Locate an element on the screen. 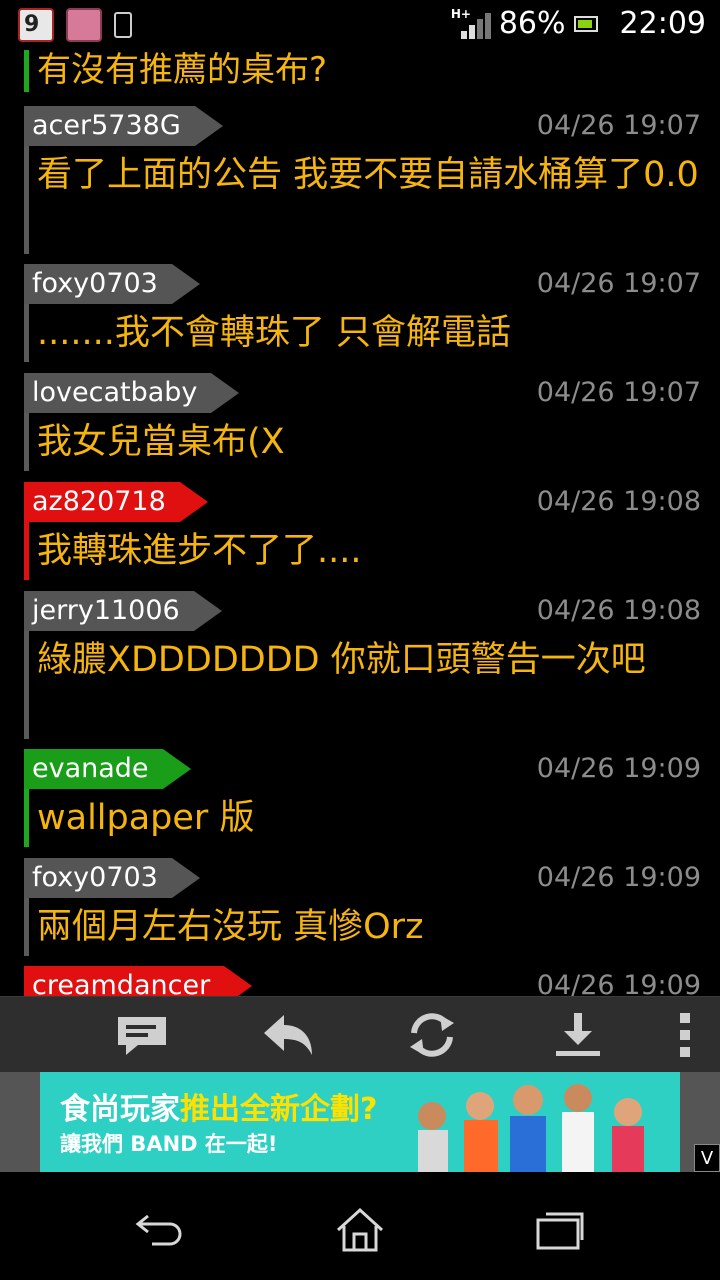  refresh-button is located at coordinates (432, 1035).